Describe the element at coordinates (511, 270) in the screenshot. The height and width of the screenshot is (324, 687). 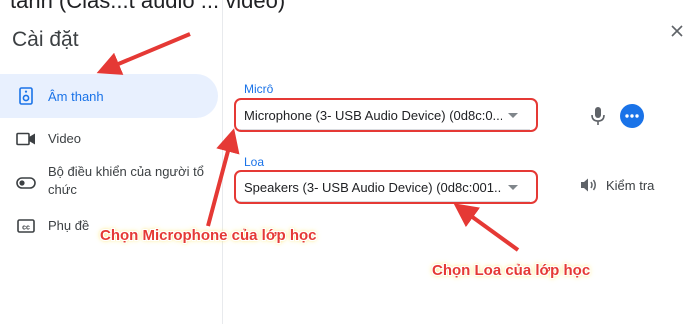
I see `annotation-speaker: Chọn Loa của lớp học` at that location.